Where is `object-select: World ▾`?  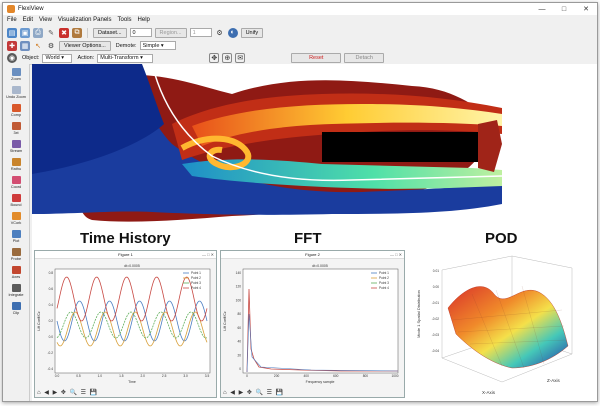 object-select: World ▾ is located at coordinates (57, 58).